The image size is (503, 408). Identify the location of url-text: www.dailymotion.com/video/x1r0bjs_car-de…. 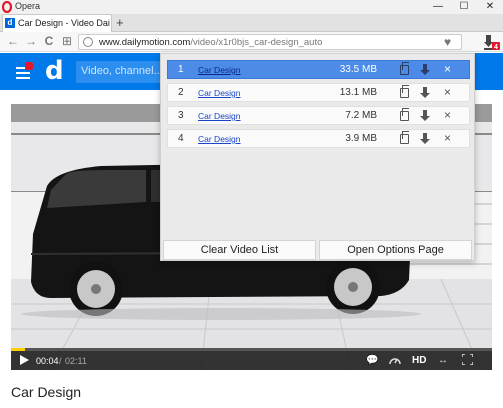
(210, 42).